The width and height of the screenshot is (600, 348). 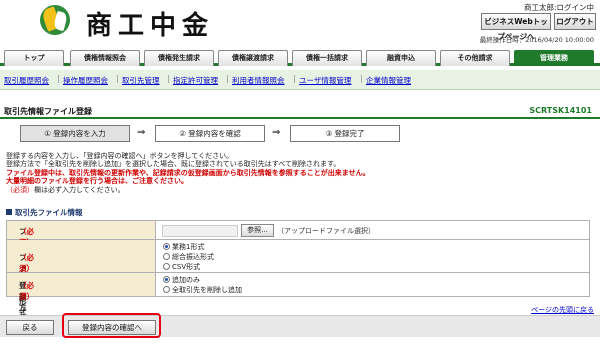 I want to click on business-web-top-button: ビジネスWebトップページへ, so click(x=516, y=27).